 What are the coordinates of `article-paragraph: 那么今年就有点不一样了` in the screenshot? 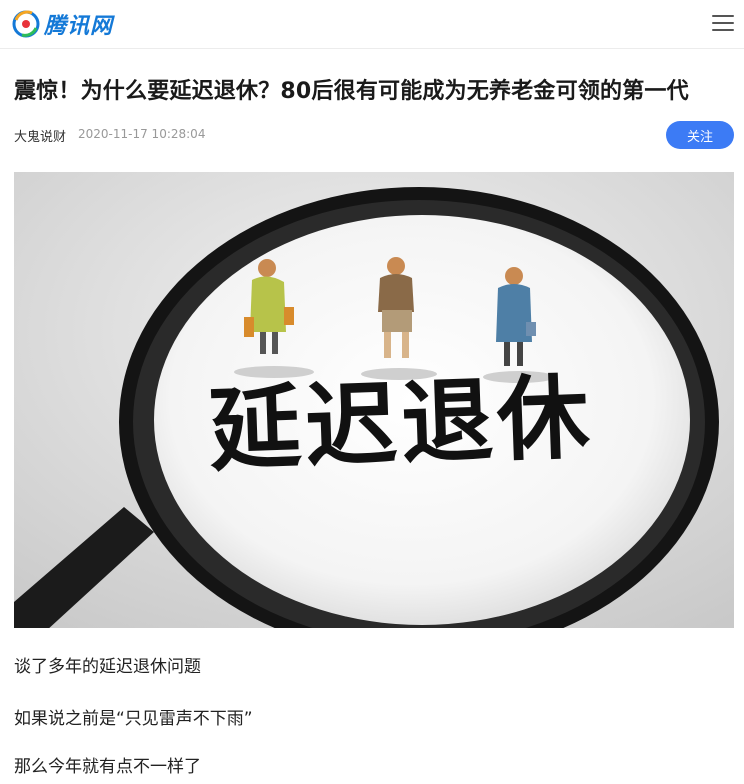 It's located at (107, 767).